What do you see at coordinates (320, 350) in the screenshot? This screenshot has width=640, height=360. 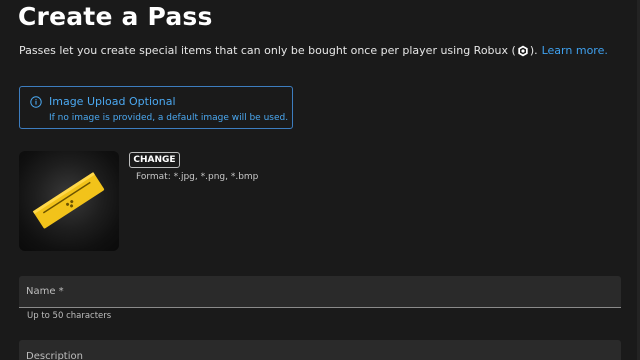 I see `description-field: Description` at bounding box center [320, 350].